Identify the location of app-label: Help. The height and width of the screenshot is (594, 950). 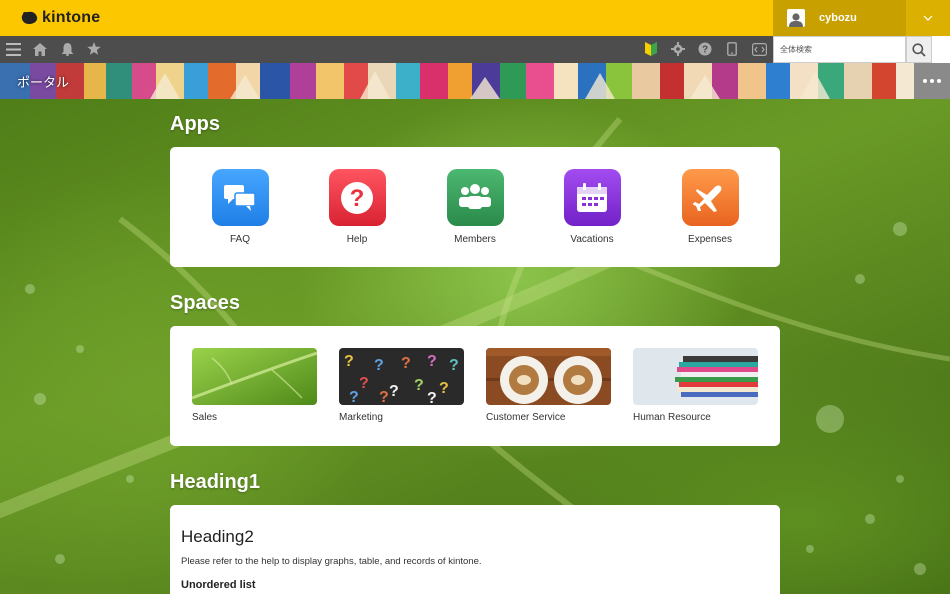
(357, 239).